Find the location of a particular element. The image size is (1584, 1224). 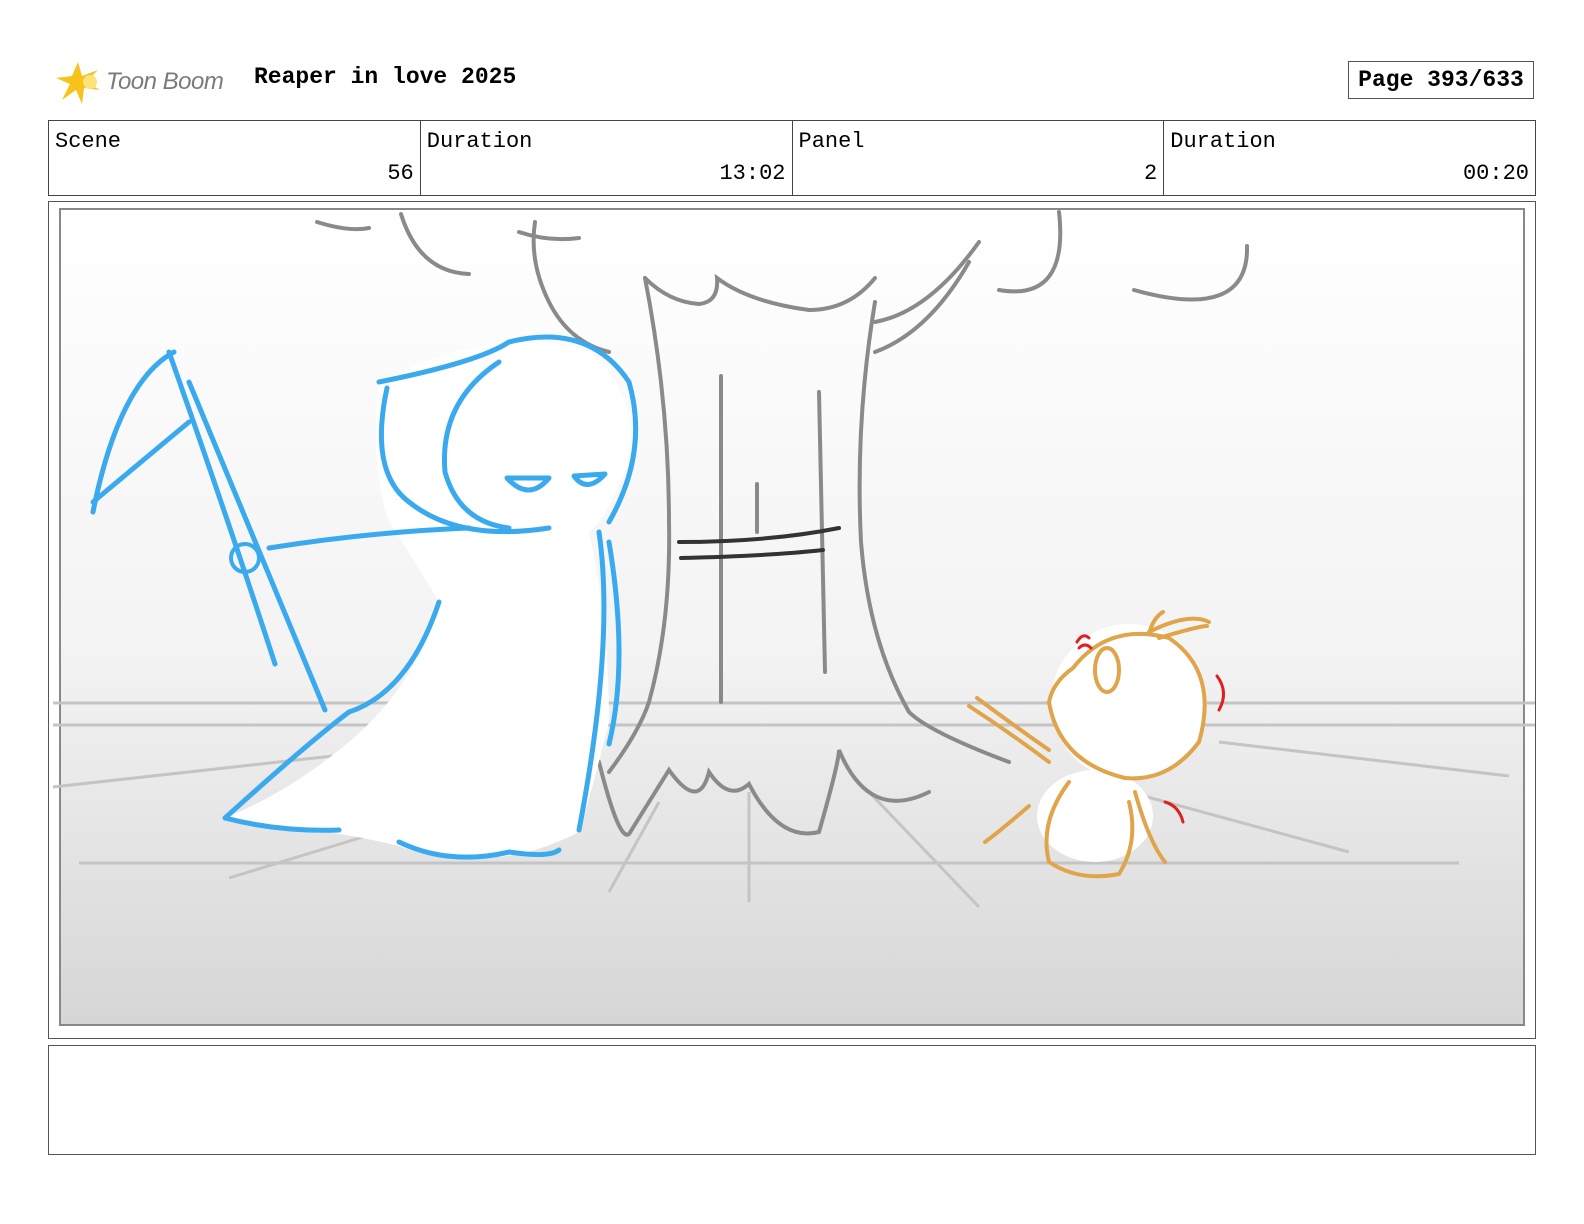

panel-duration-value: 00:20 is located at coordinates (1495, 173).